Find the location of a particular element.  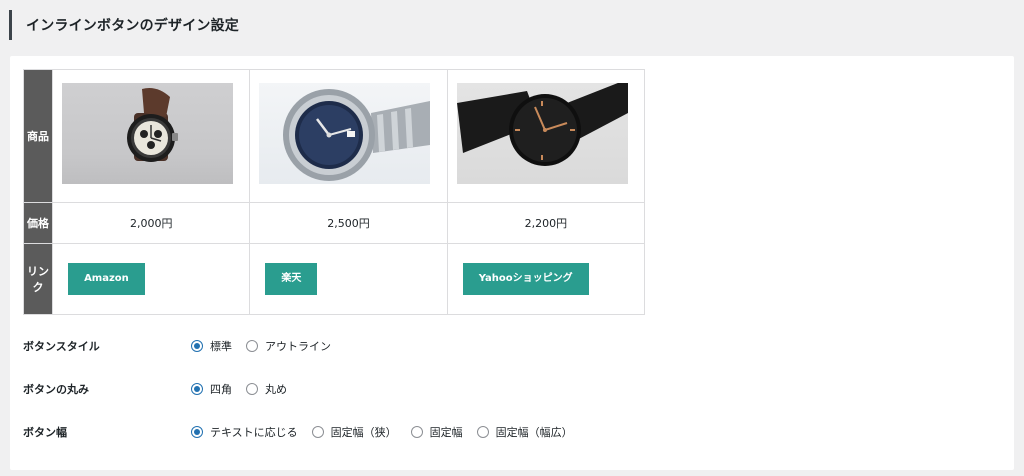

setting-button-width: ボタン幅 テキストに応じる 固定幅（狭） 固定幅 固定幅（幅広） is located at coordinates (373, 432).